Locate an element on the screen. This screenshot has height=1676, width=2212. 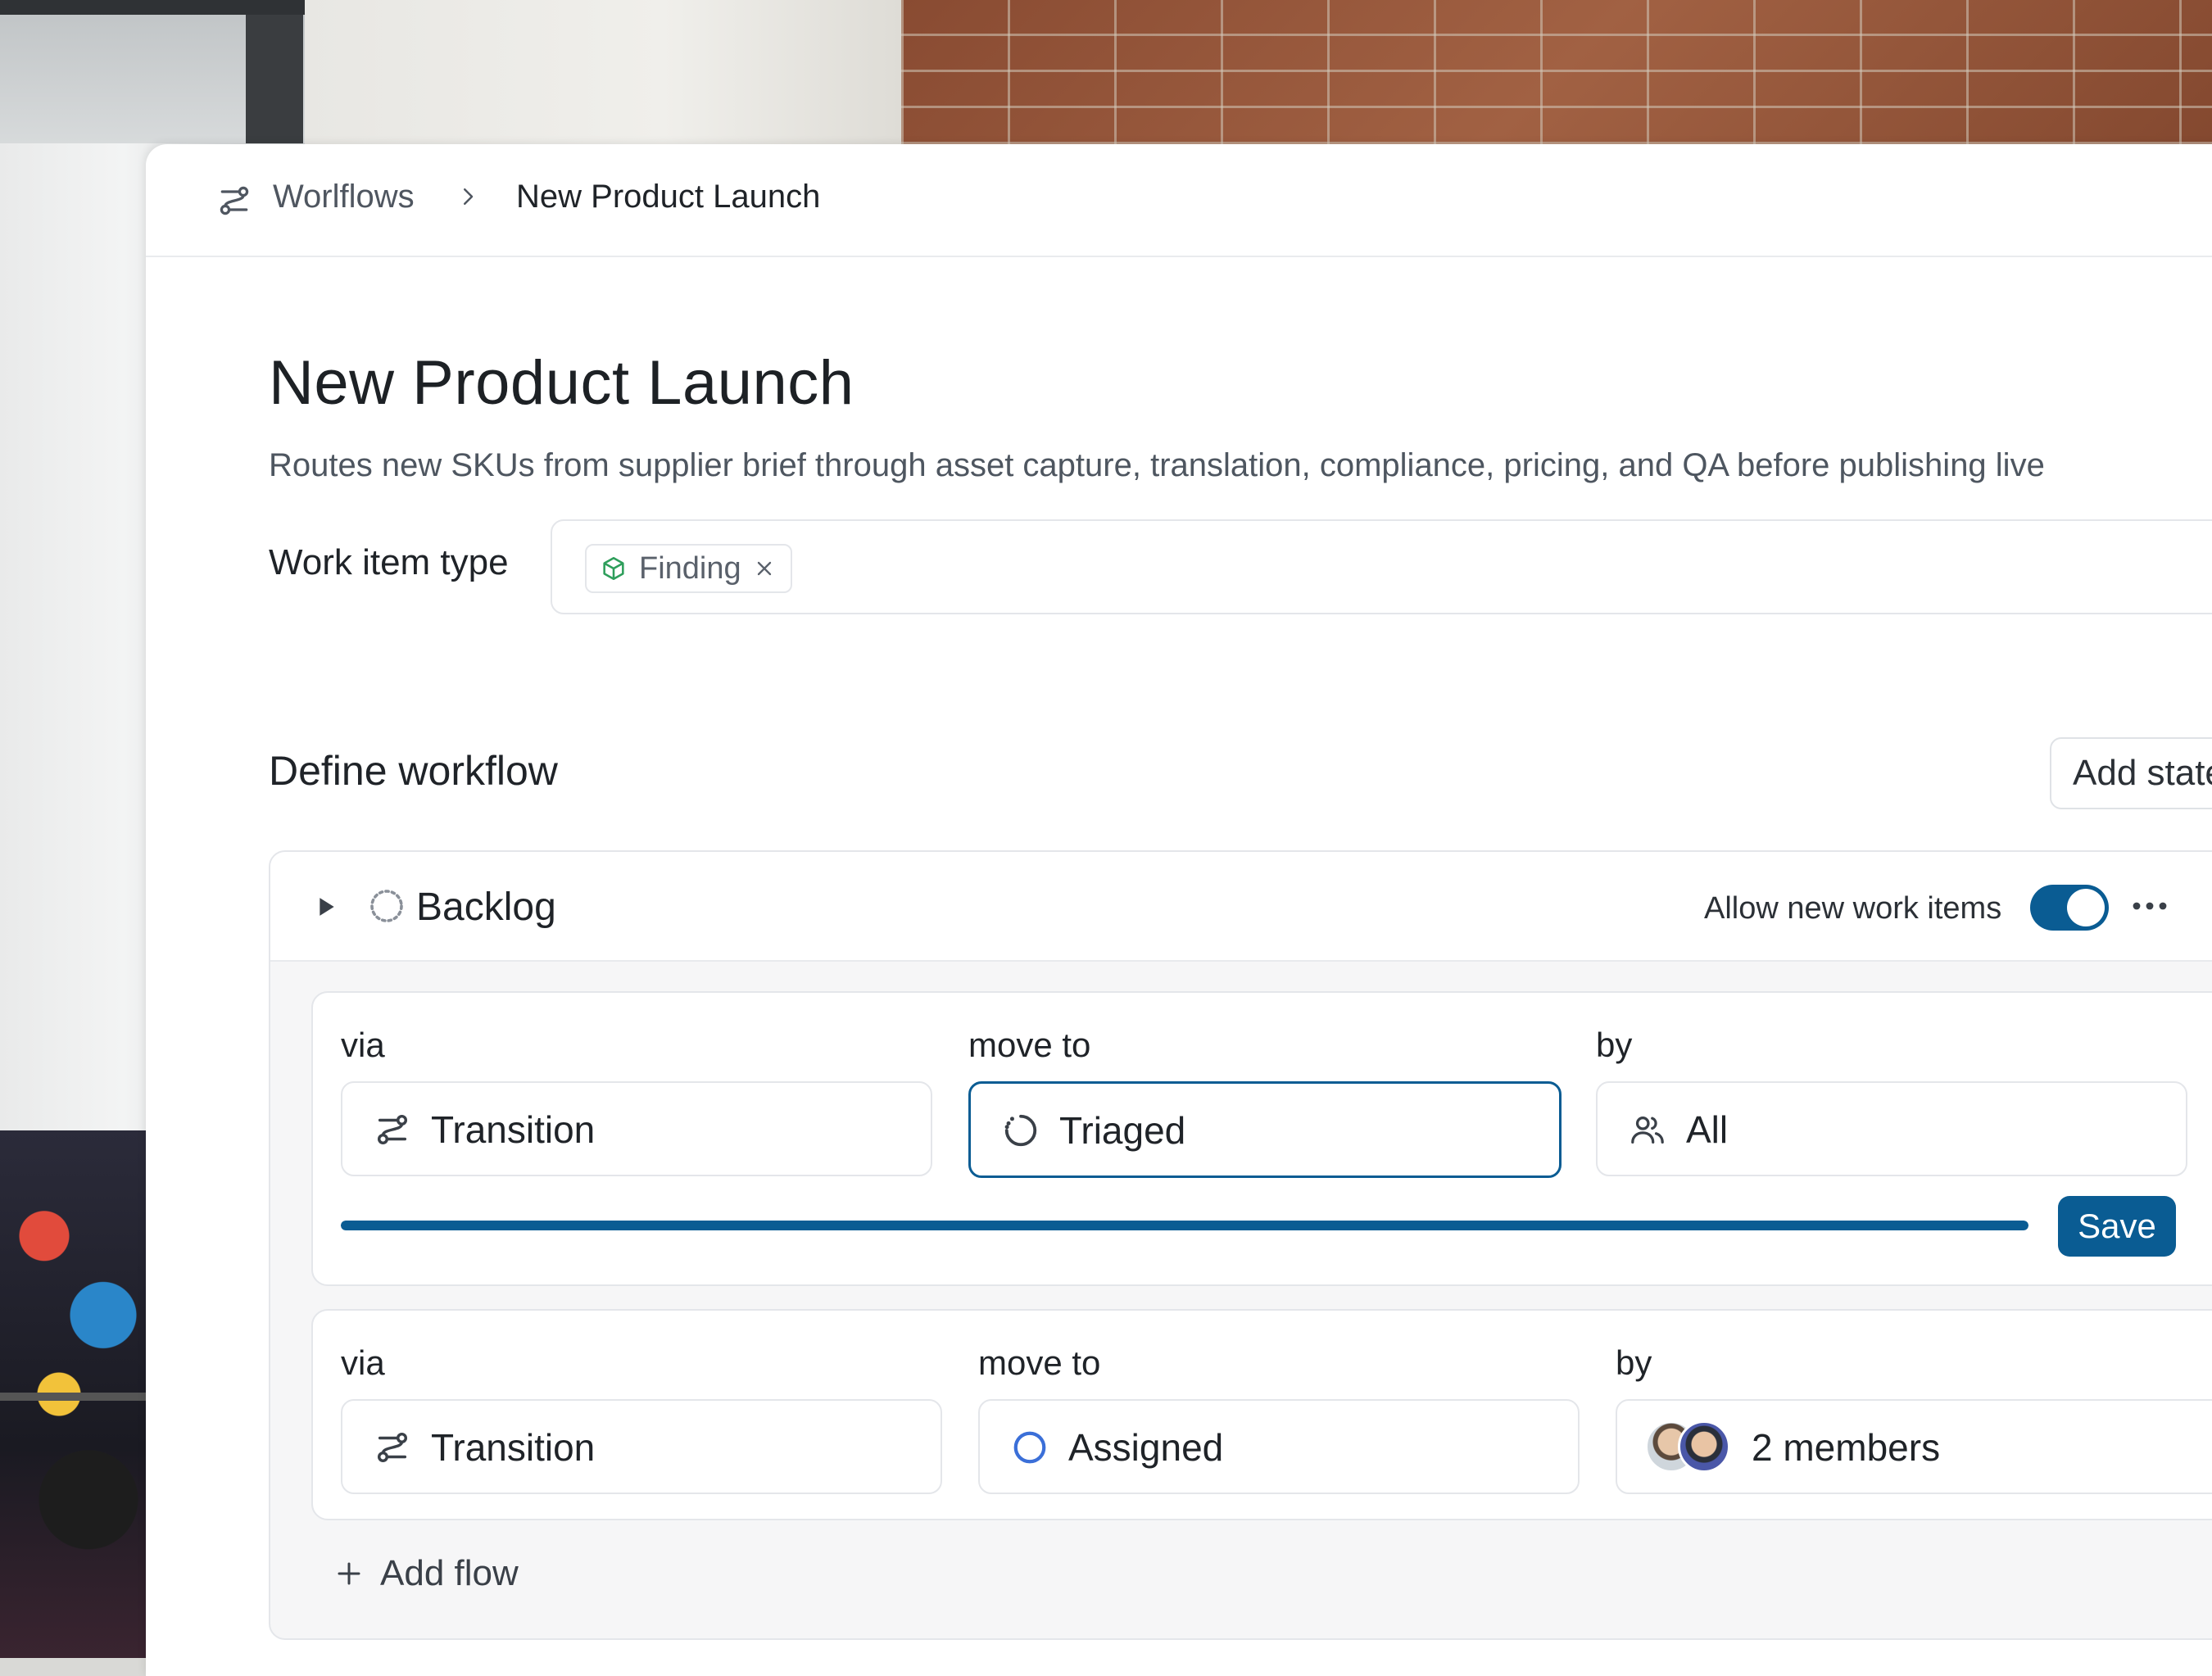
member-avatars is located at coordinates (1690, 1447).